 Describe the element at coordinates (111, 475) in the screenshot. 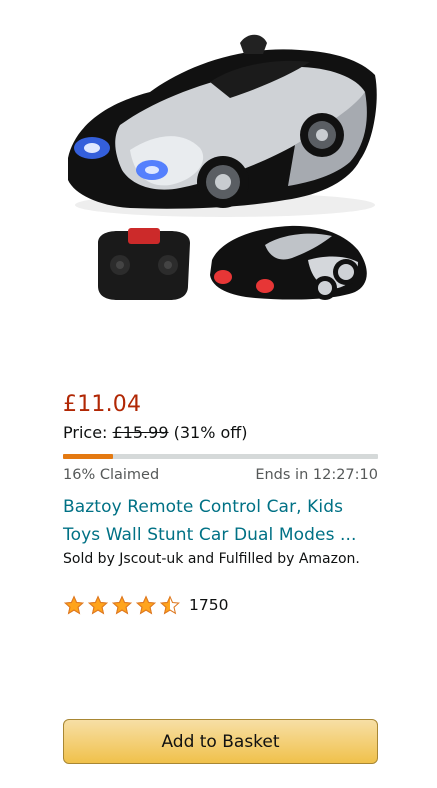

I see `claimed-label: 16% Claimed` at that location.